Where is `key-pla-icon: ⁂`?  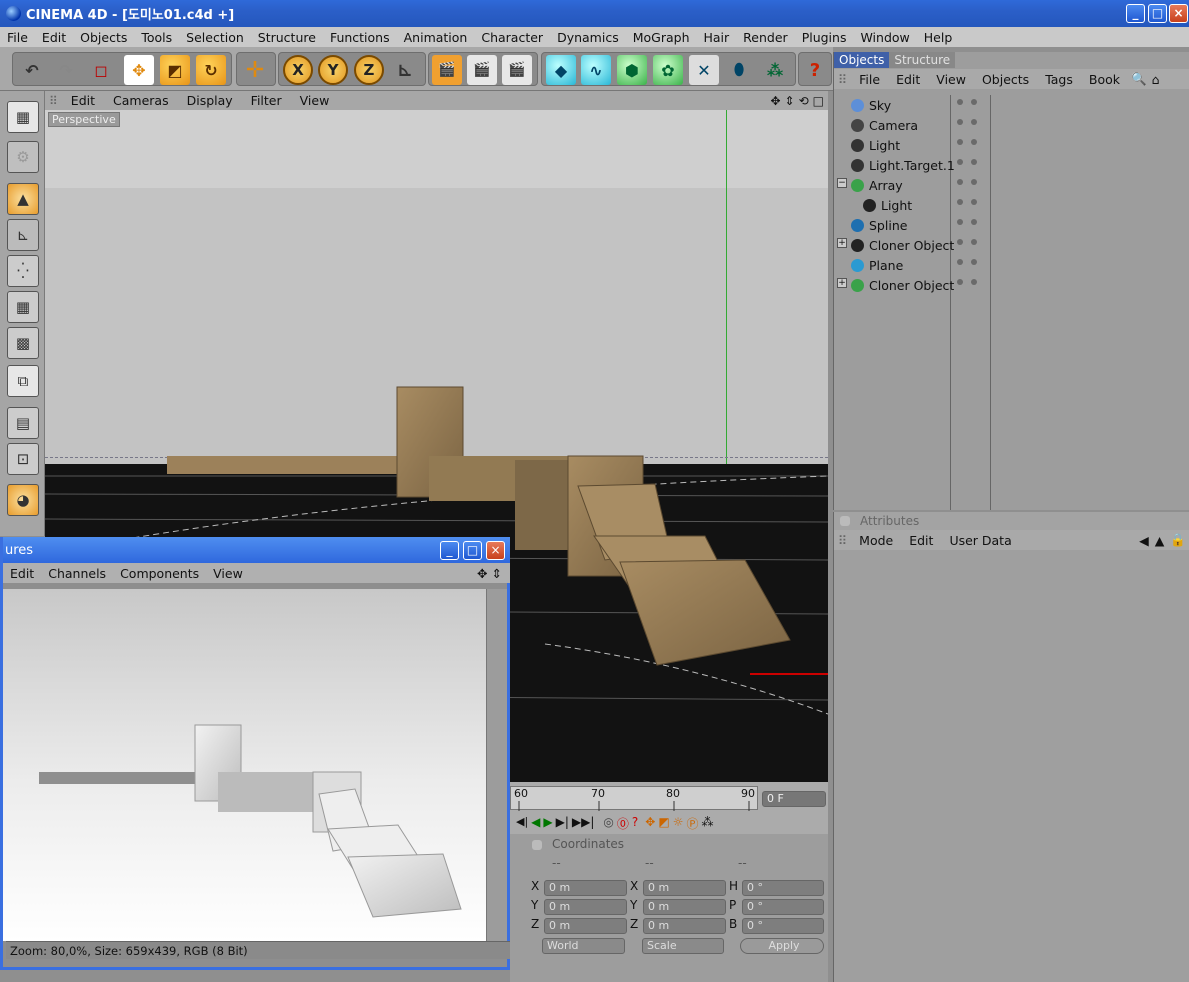
key-pla-icon: ⁂ is located at coordinates (707, 823).